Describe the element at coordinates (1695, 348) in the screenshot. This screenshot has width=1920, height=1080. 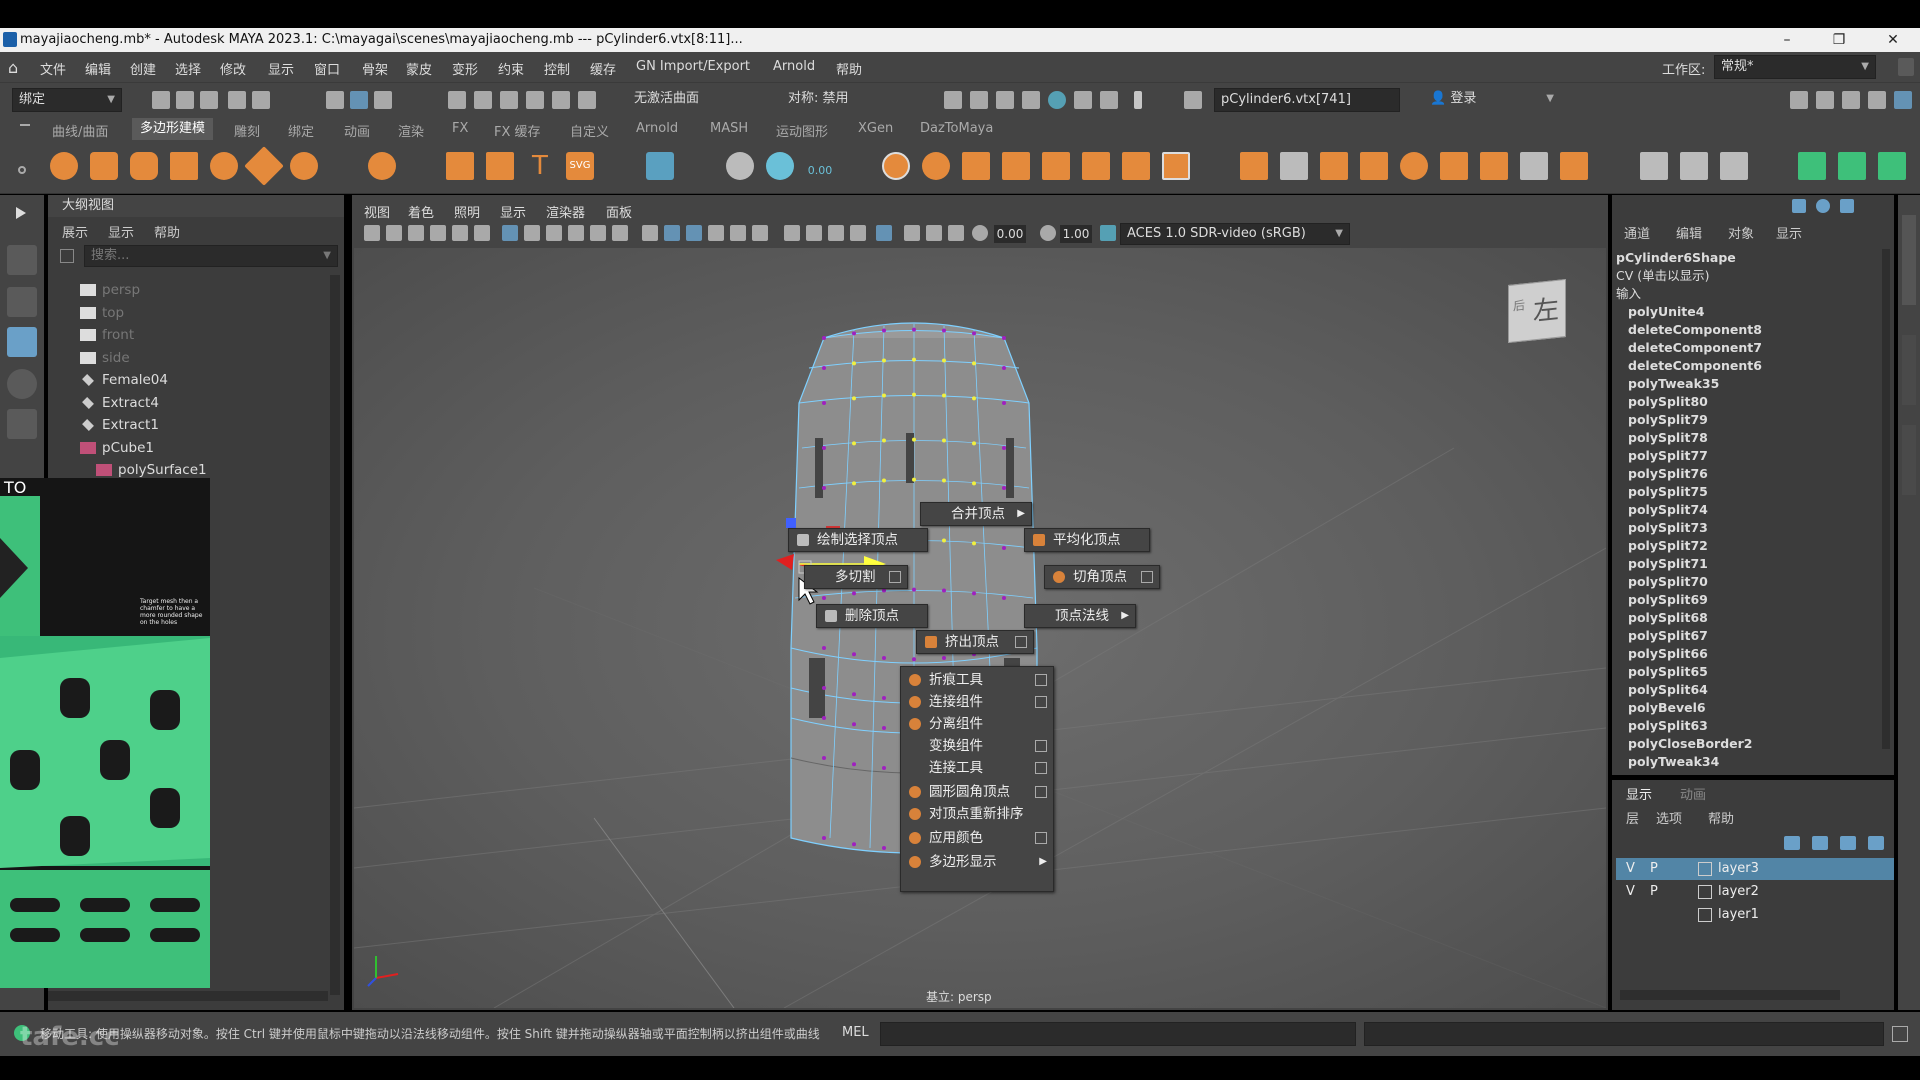
I see `cb-input-node: deleteComponent7` at that location.